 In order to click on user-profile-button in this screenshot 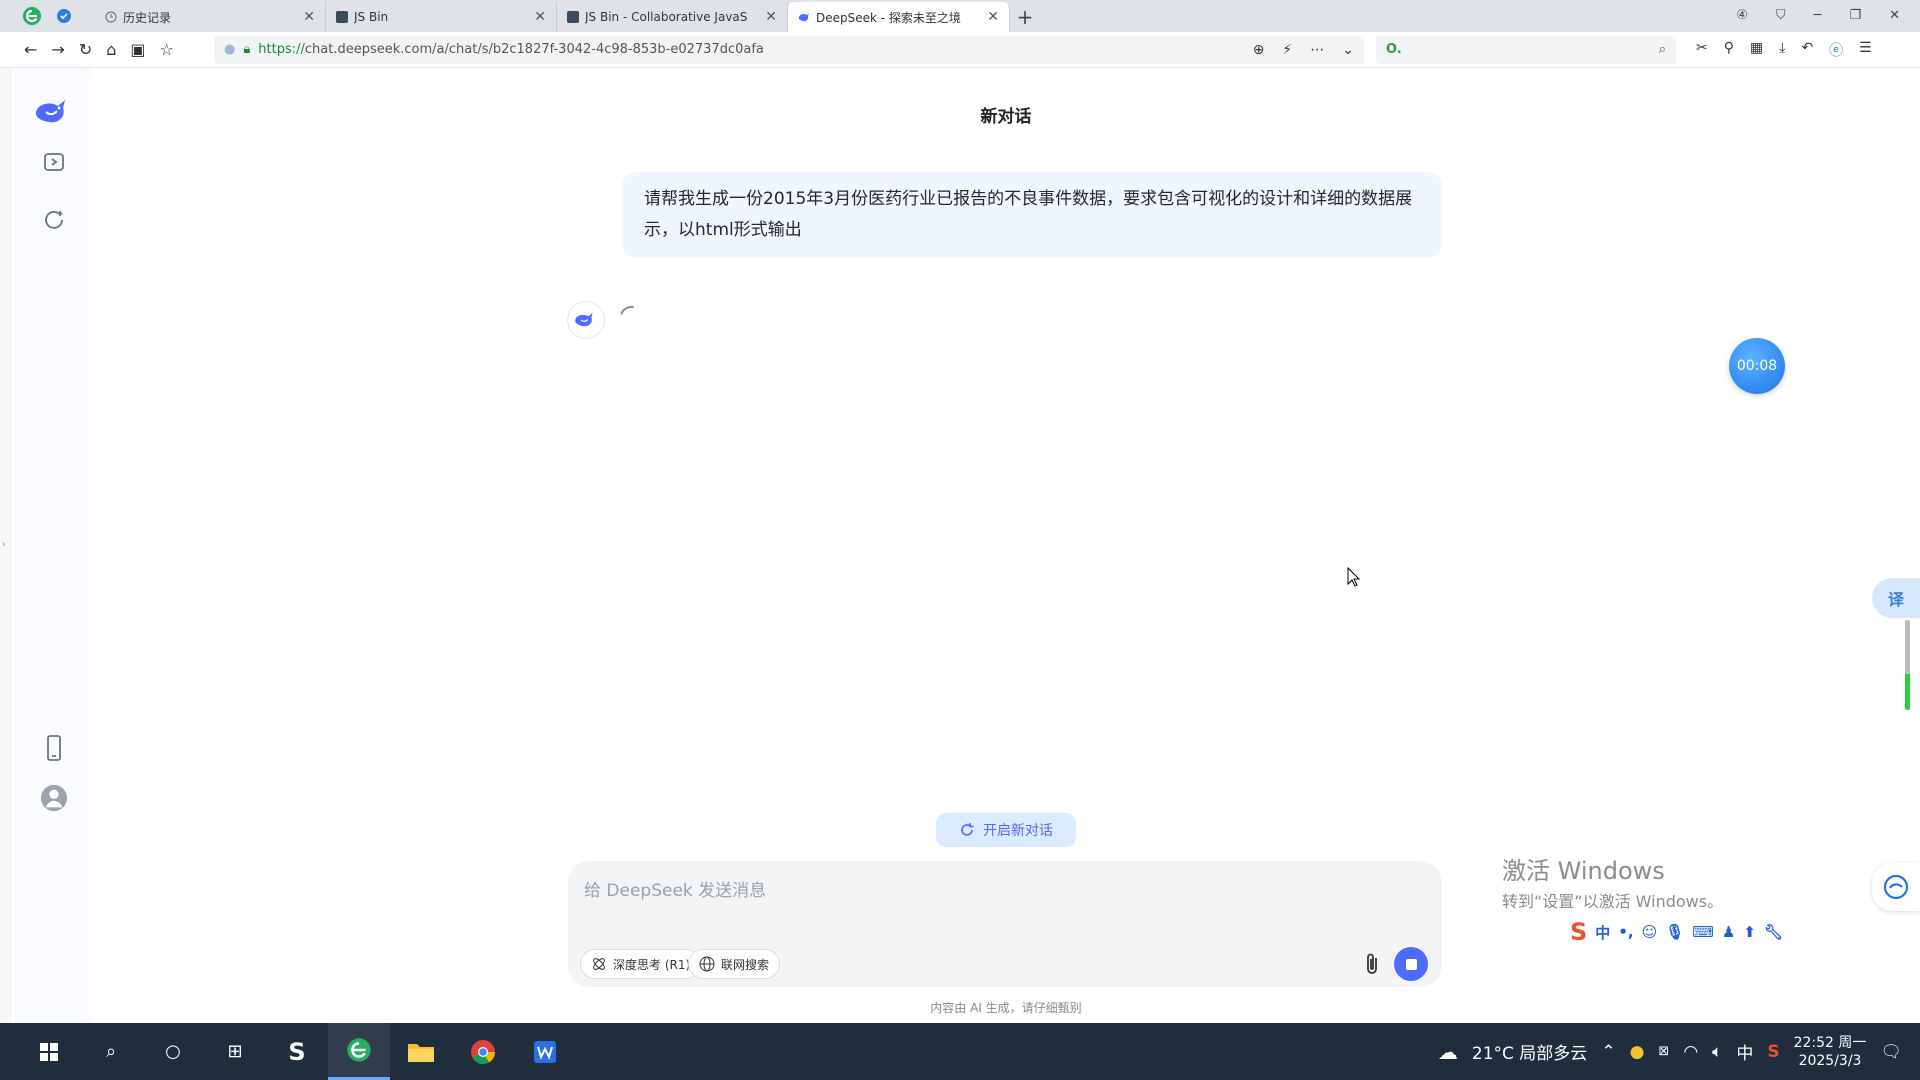, I will do `click(54, 798)`.